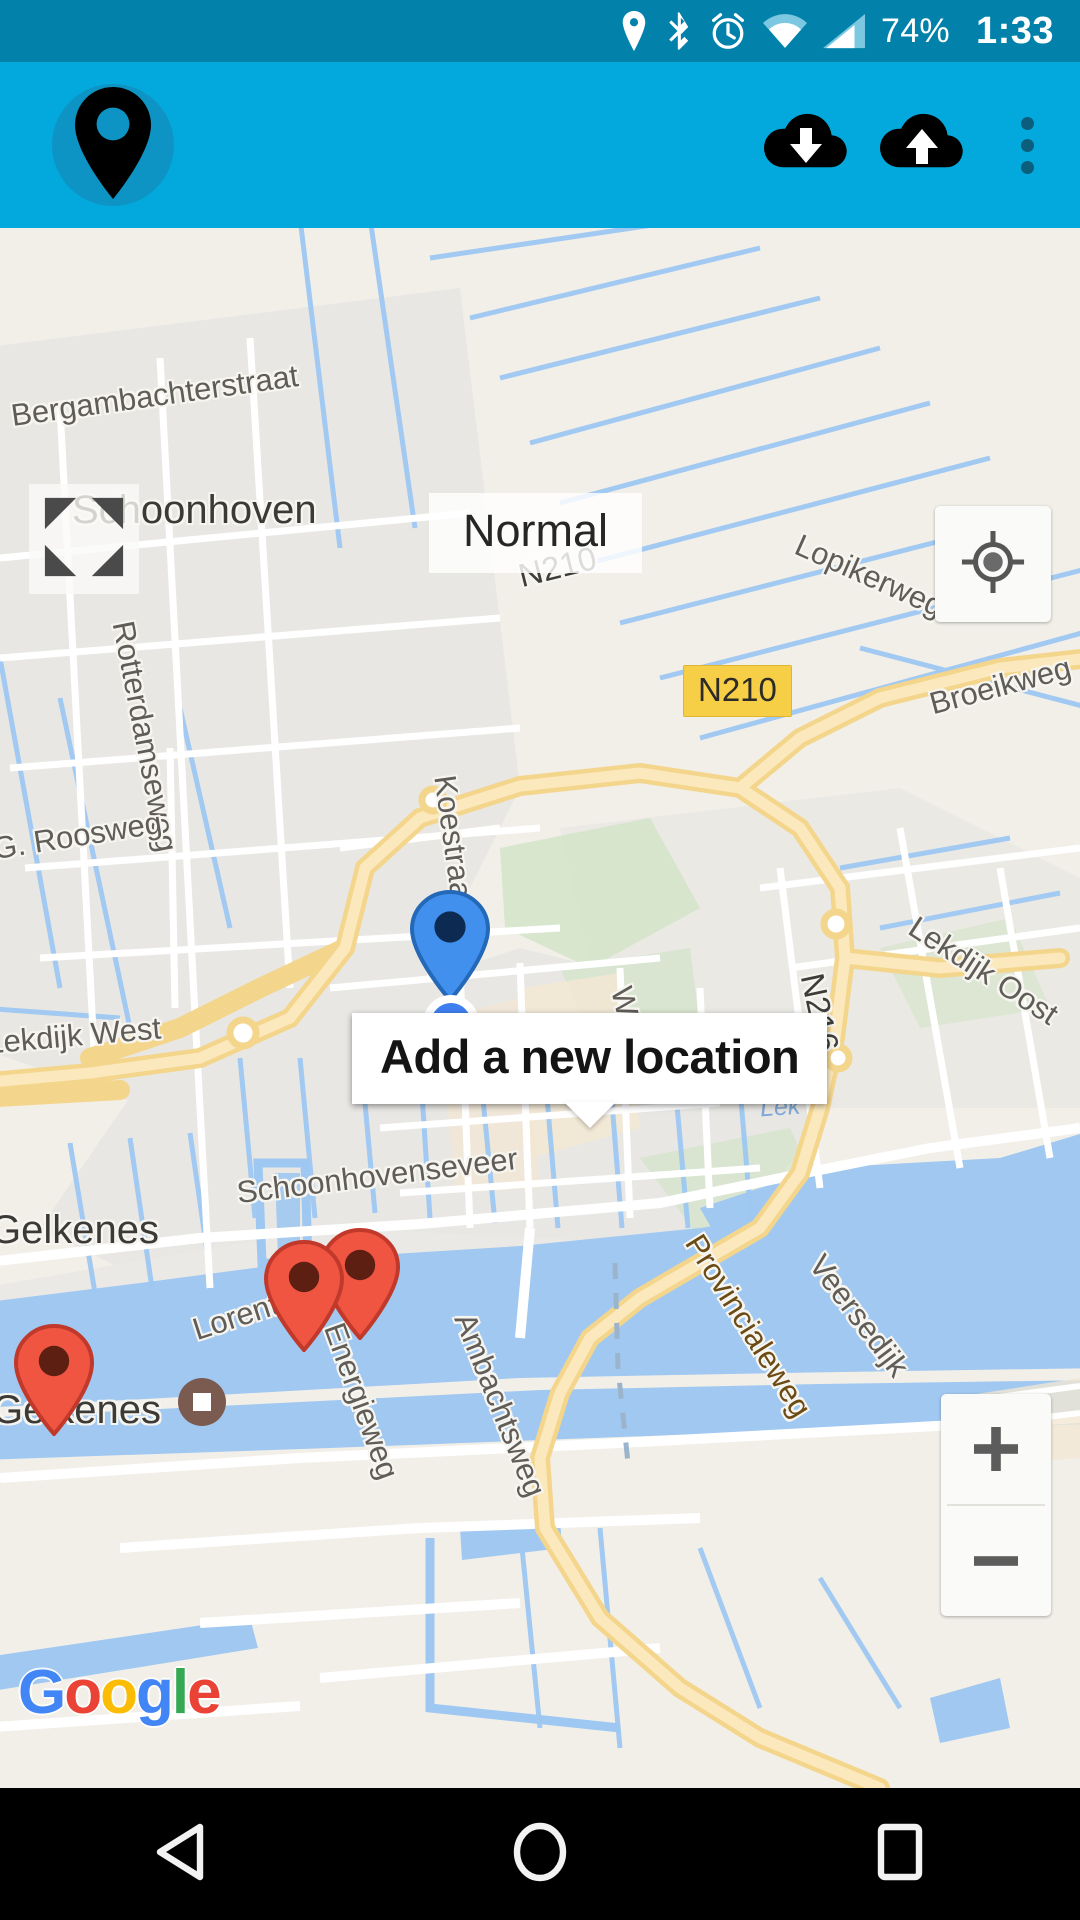  I want to click on nav-home-button, so click(540, 1854).